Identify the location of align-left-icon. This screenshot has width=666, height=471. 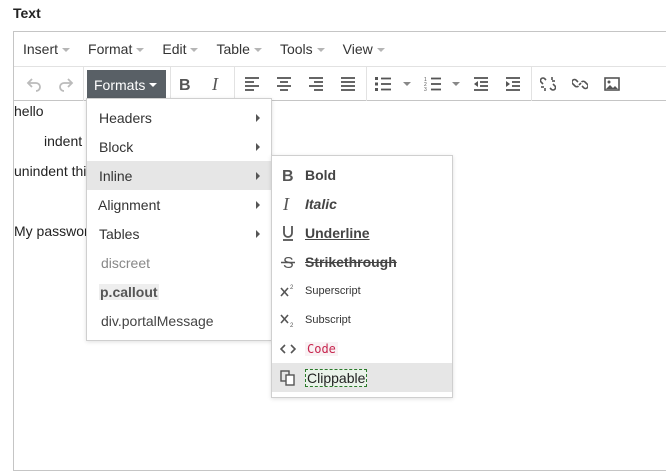
(252, 84).